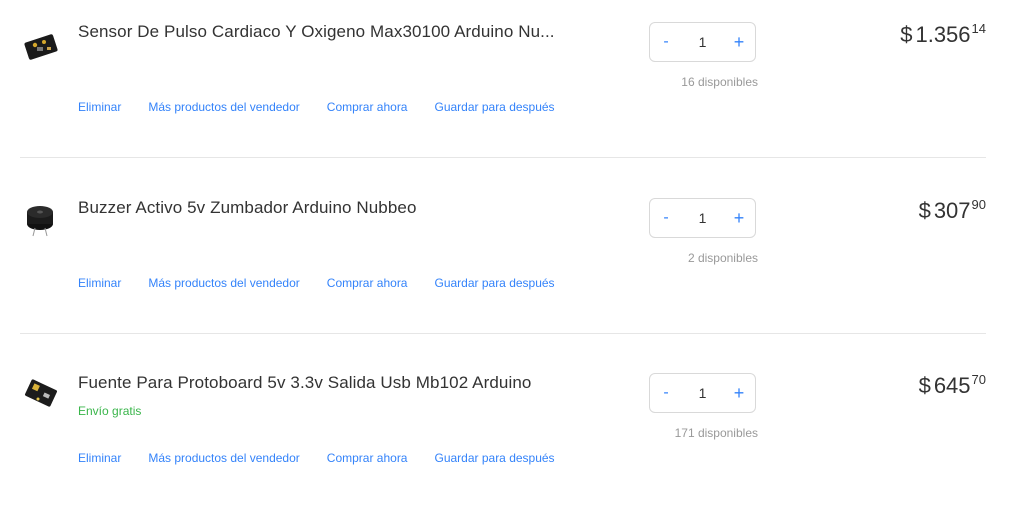 Image resolution: width=1011 pixels, height=527 pixels. I want to click on available-stock: 16 disponibles, so click(719, 82).